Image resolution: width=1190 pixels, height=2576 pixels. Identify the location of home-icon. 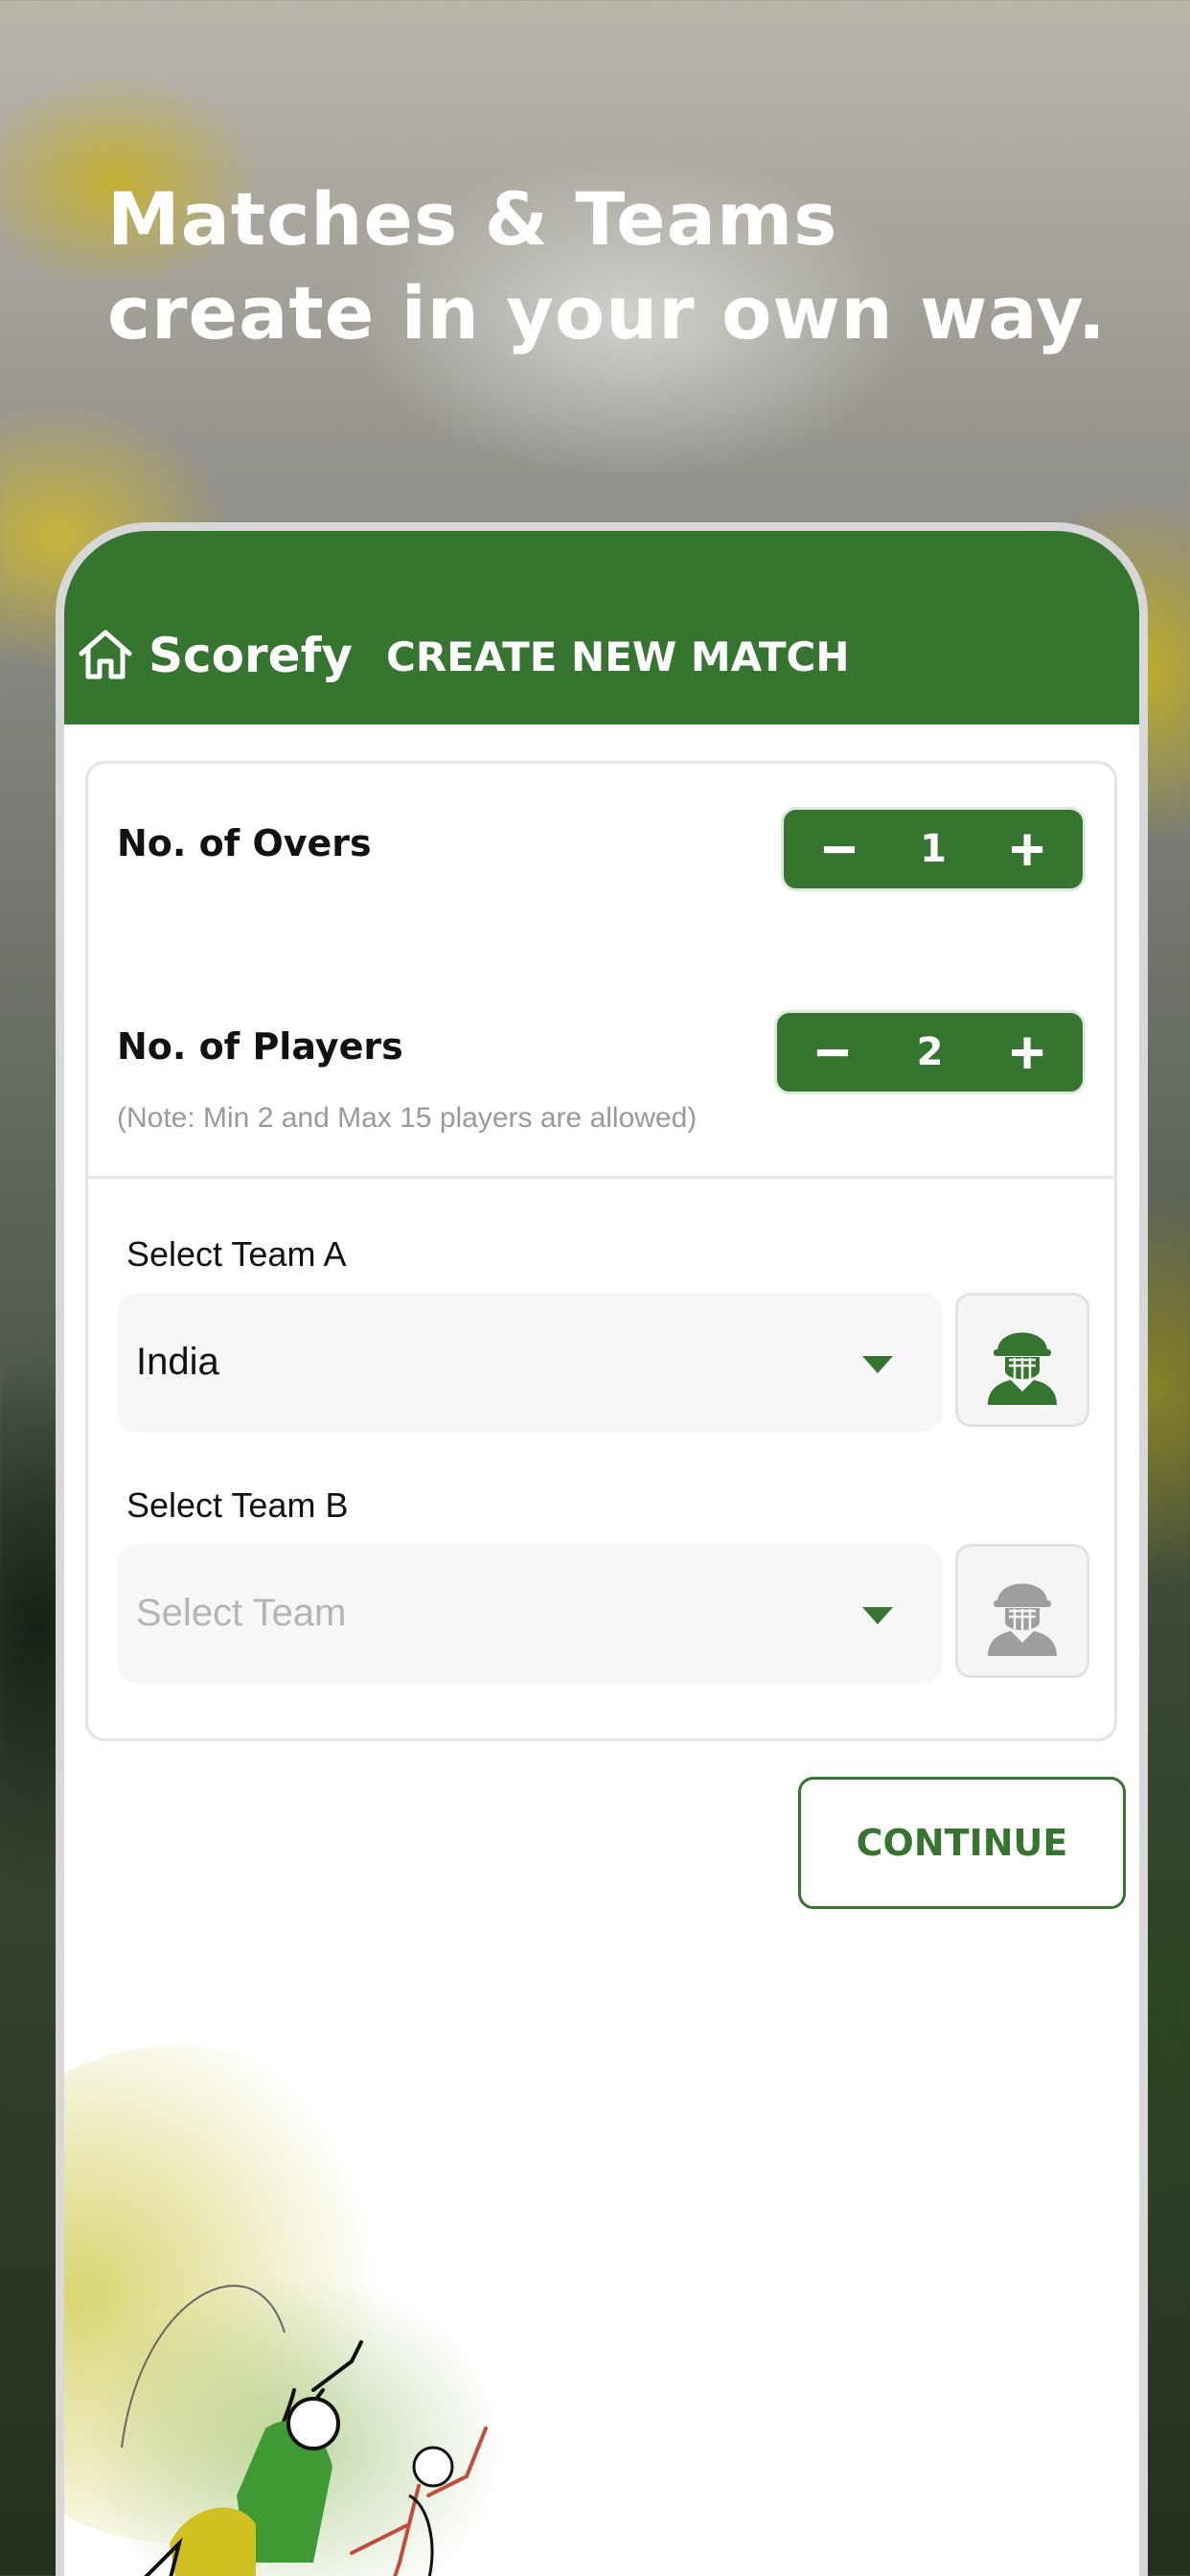
(105, 654).